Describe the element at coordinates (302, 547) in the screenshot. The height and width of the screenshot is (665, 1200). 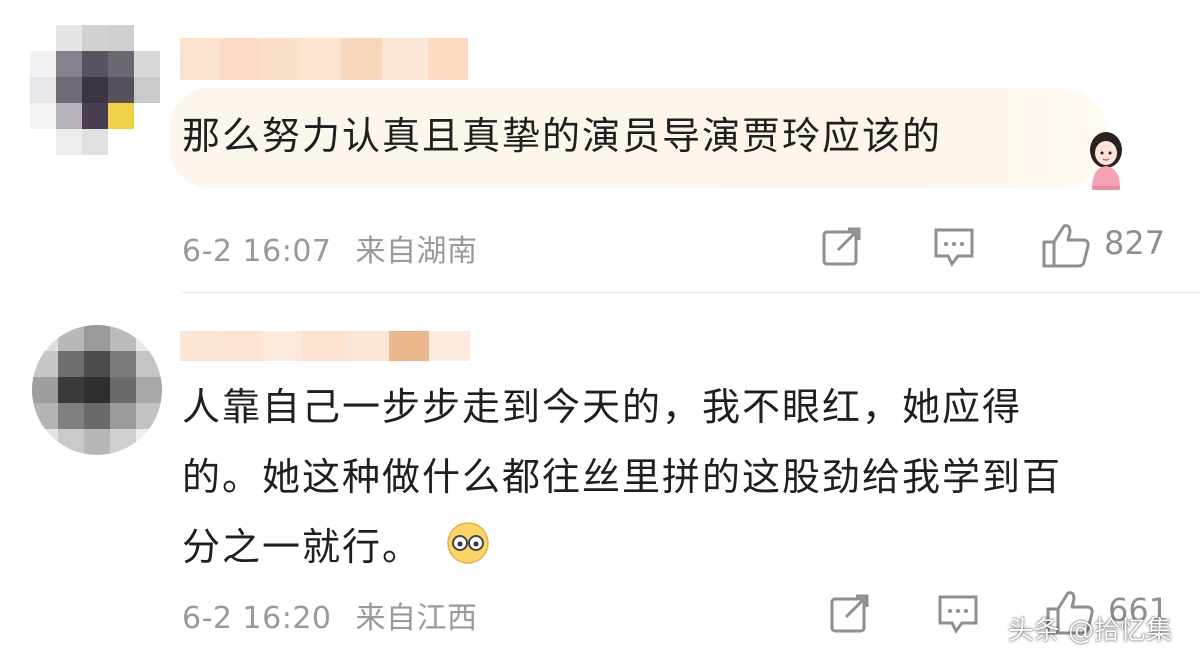
I see `comment-text-line-3: 分之一就行。` at that location.